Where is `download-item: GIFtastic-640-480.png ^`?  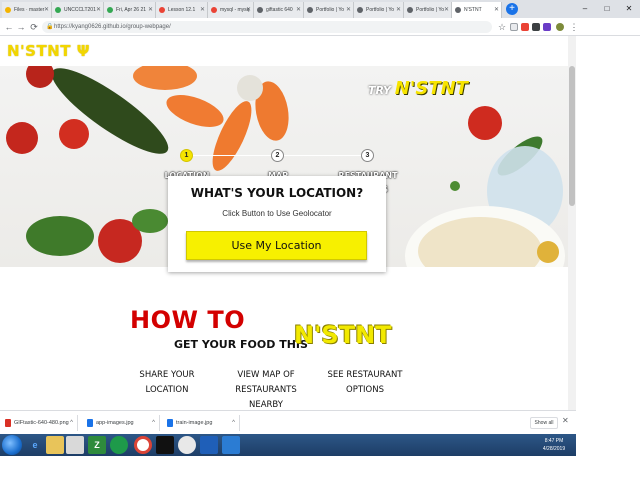 download-item: GIFtastic-640-480.png ^ is located at coordinates (40, 423).